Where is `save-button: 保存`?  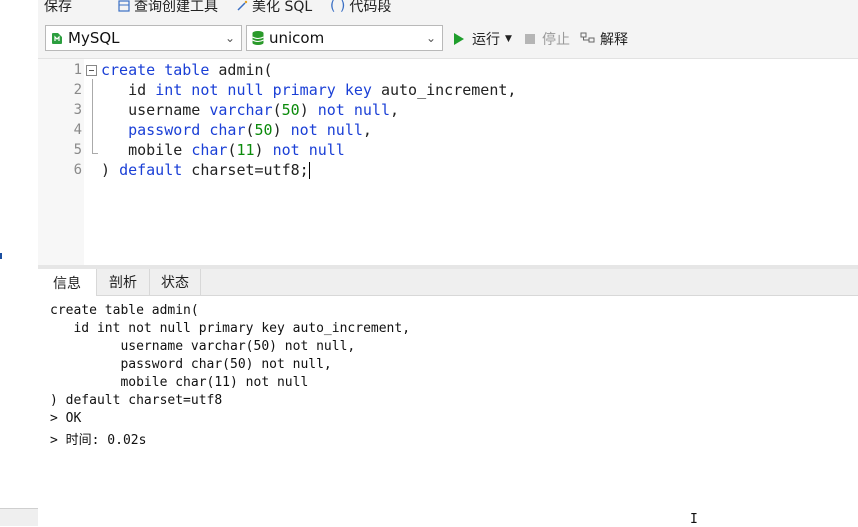 save-button: 保存 is located at coordinates (58, 8).